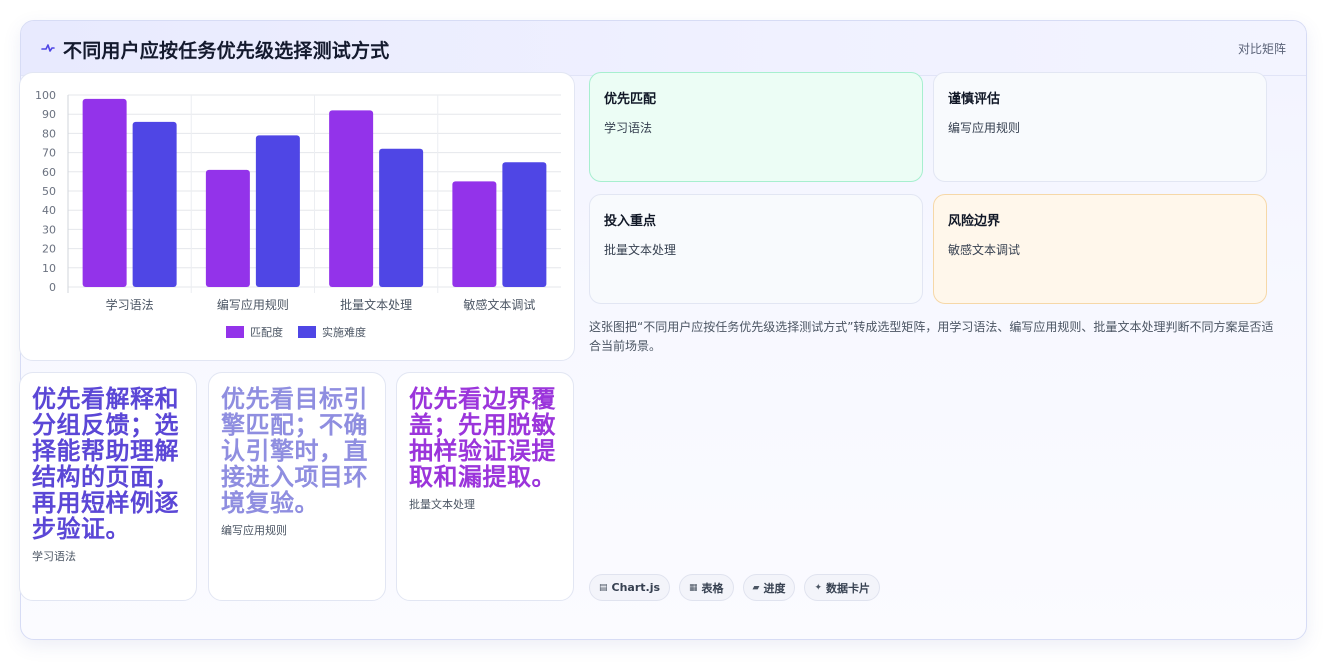  What do you see at coordinates (49, 249) in the screenshot?
I see `y-tick-label: 20` at bounding box center [49, 249].